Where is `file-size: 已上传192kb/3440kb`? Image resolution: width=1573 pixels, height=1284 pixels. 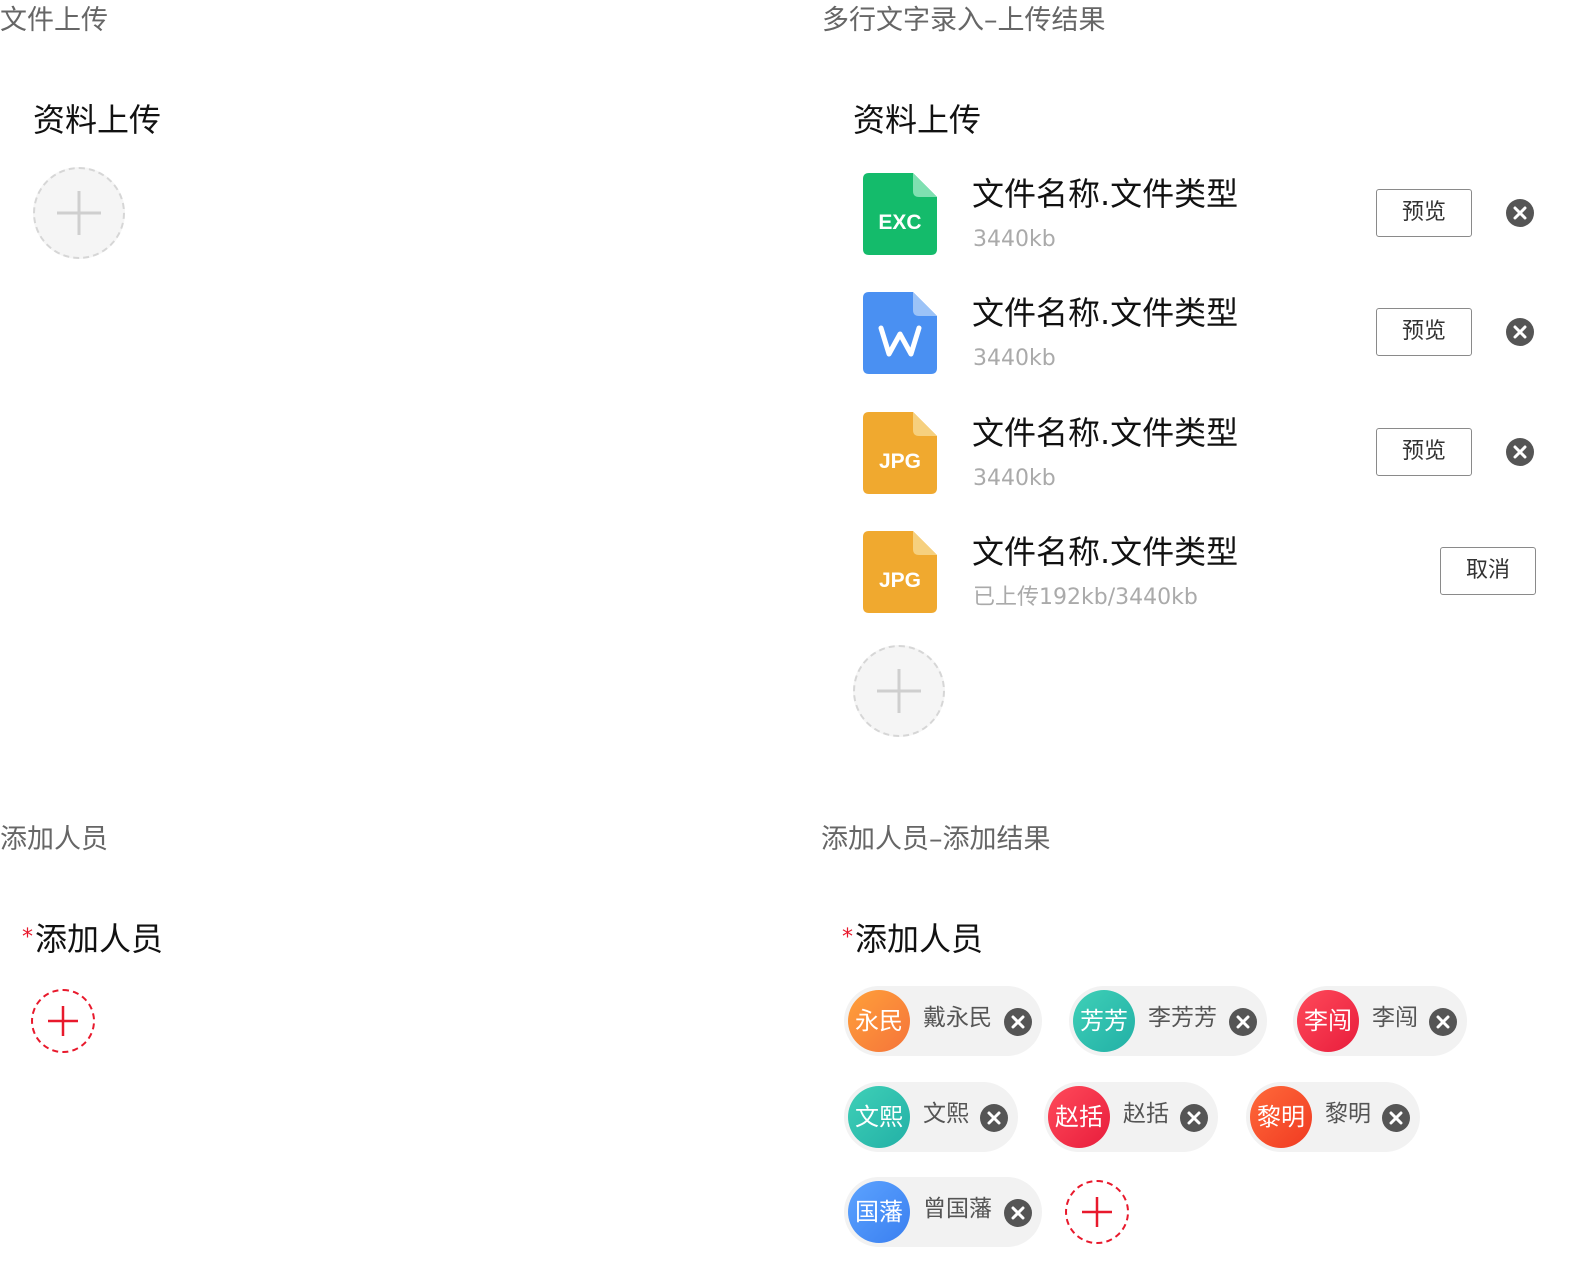 file-size: 已上传192kb/3440kb is located at coordinates (1085, 597).